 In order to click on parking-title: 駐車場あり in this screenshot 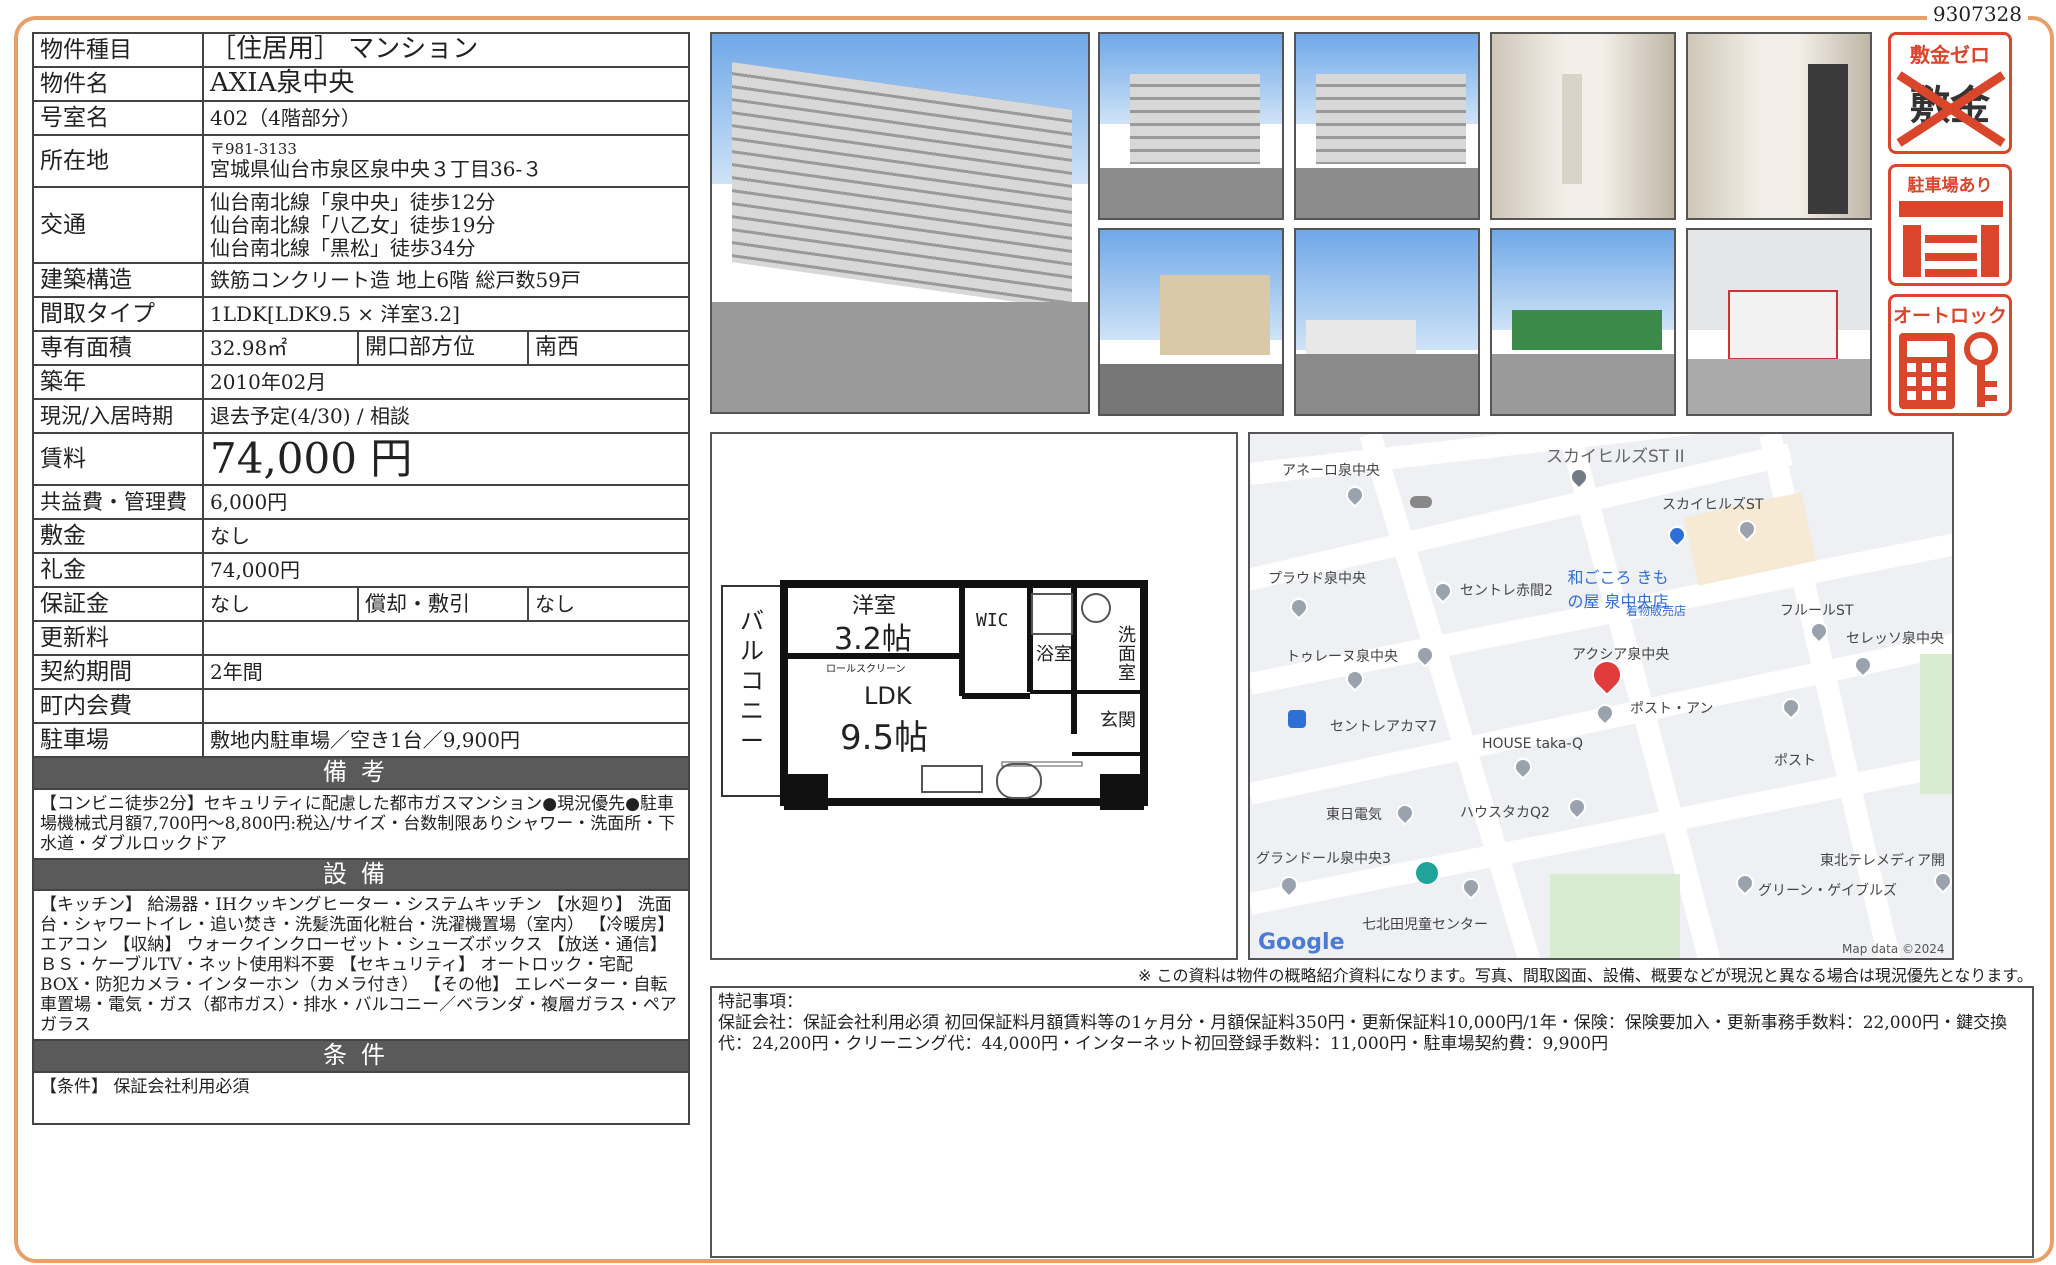, I will do `click(1950, 186)`.